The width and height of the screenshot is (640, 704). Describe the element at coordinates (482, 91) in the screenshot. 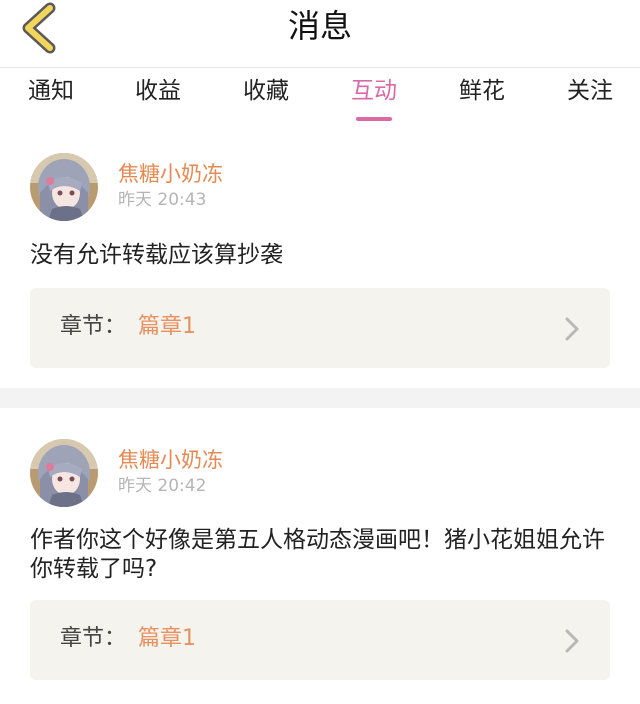

I see `tab-flowers: 鲜花` at that location.